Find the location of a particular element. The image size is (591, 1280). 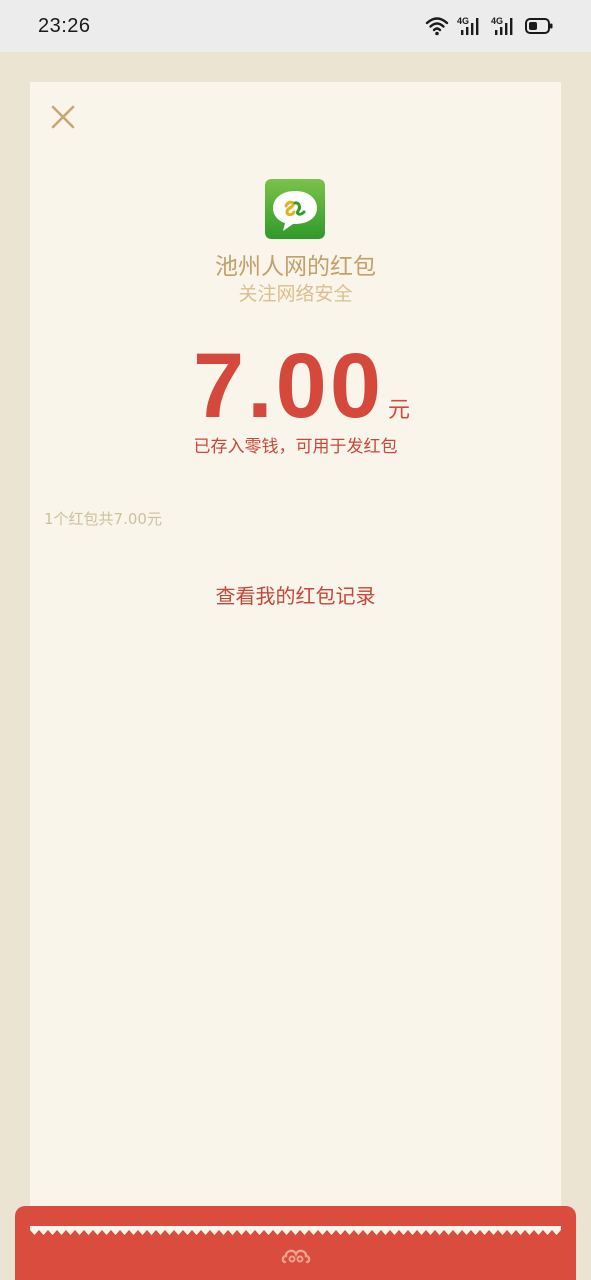

amount-value: 7.00 is located at coordinates (288, 386).